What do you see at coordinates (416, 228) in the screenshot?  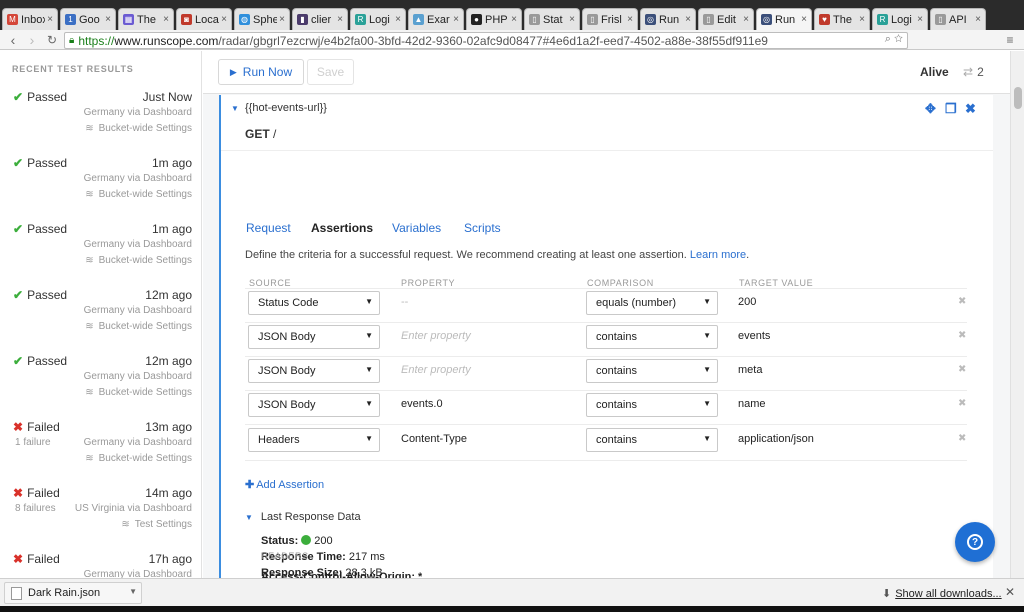 I see `tab-variables: Variables` at bounding box center [416, 228].